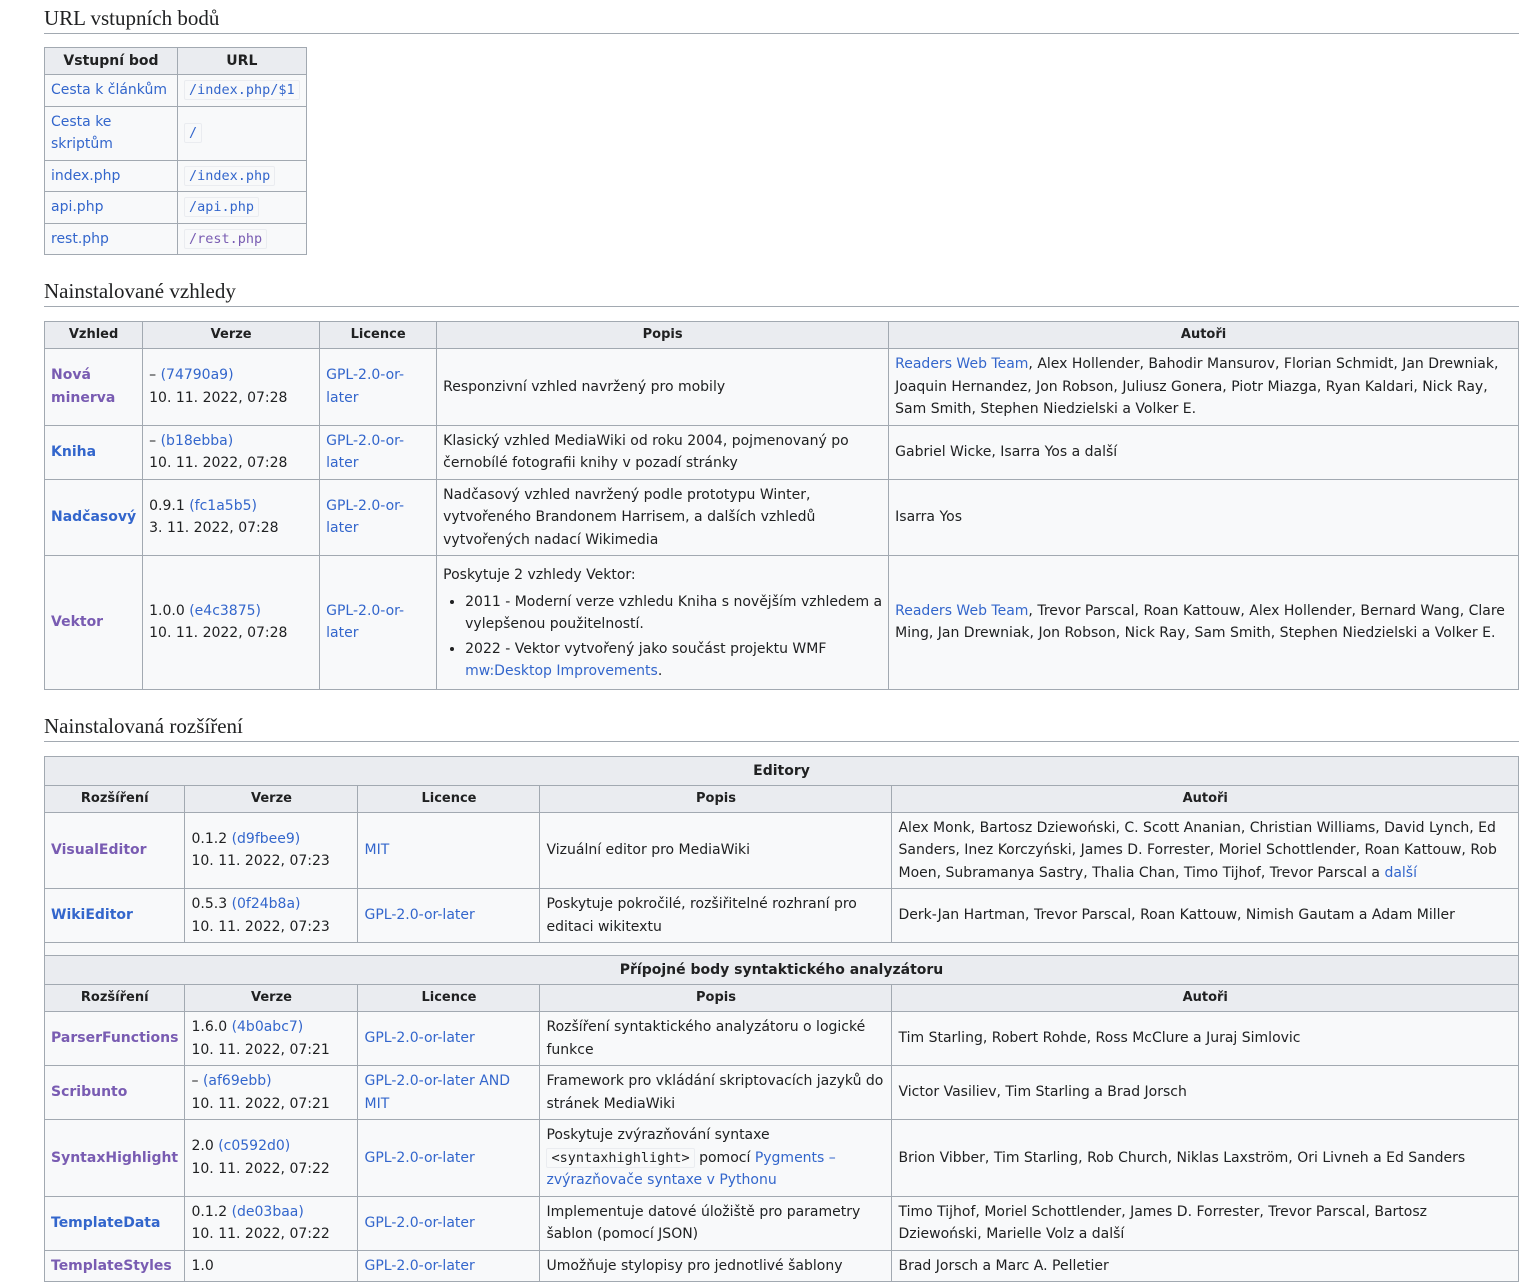  Describe the element at coordinates (782, 998) in the screenshot. I see `table-header-row: Rozšíření Verze Licence Popis Autoři` at that location.